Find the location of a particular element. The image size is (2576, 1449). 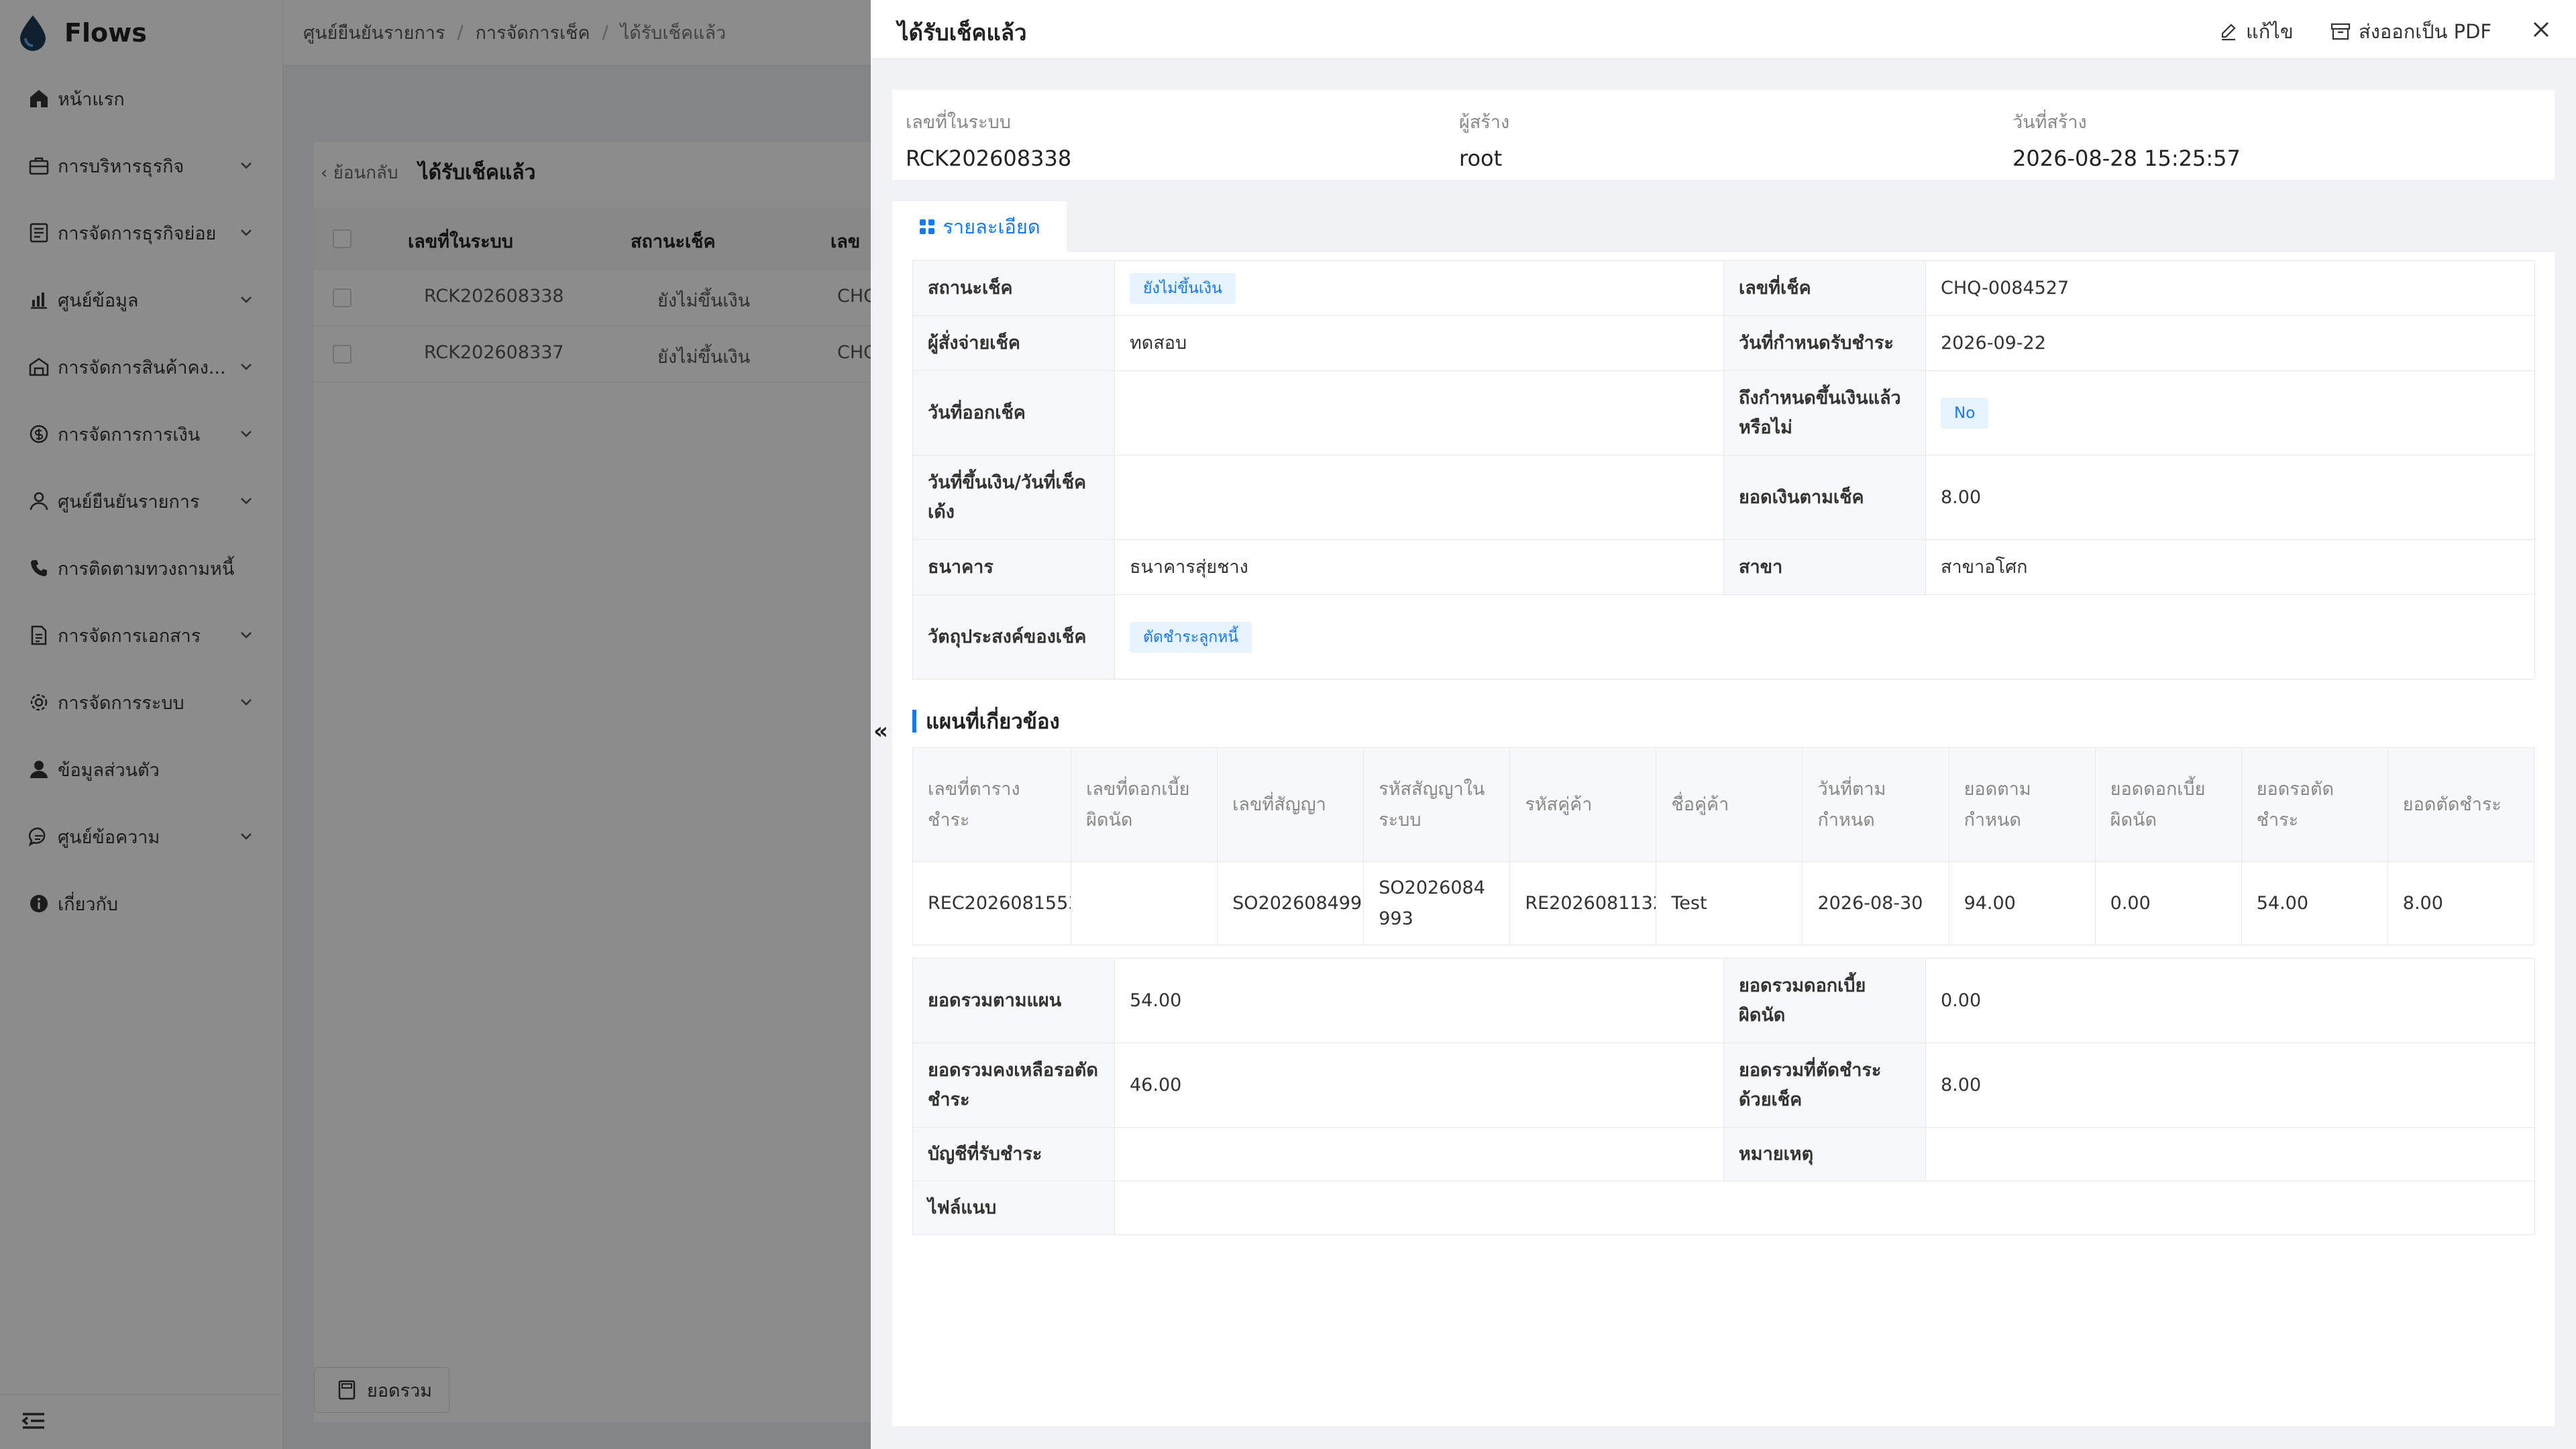

note-key: หมายเหตุ is located at coordinates (1824, 1154).